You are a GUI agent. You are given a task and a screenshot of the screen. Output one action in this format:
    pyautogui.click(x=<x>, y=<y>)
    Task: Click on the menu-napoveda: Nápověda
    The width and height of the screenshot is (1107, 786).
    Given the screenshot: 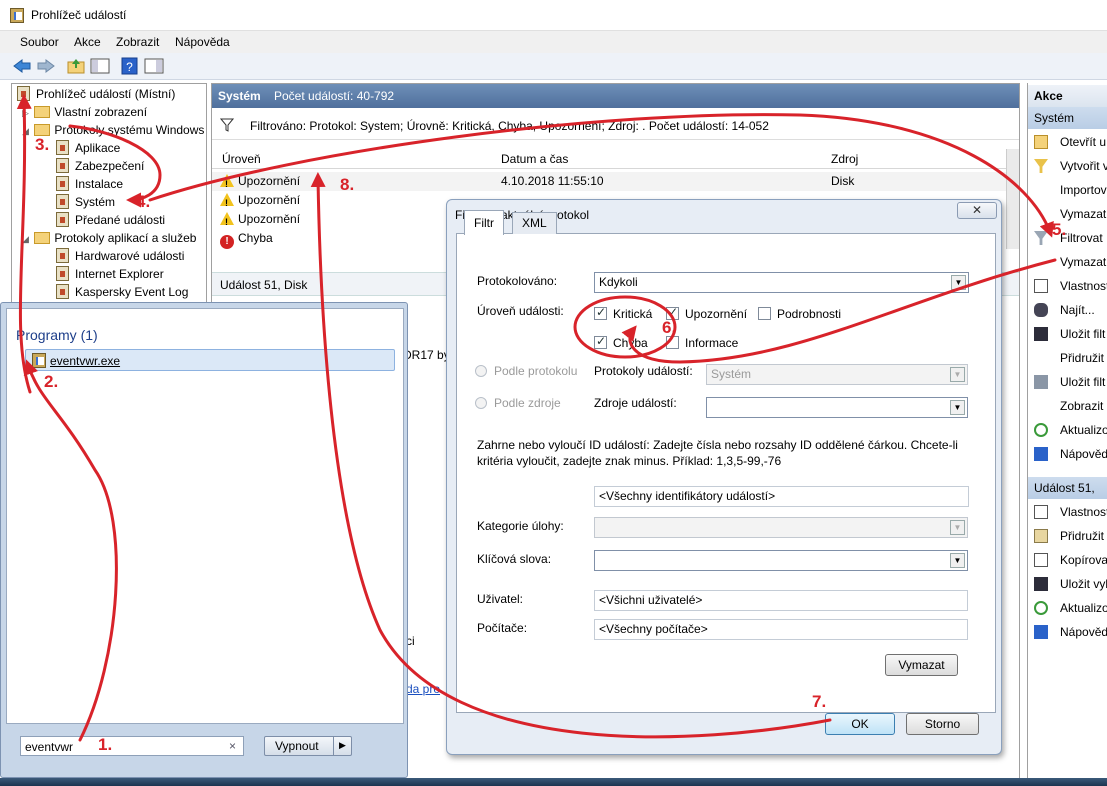 What is the action you would take?
    pyautogui.click(x=202, y=42)
    